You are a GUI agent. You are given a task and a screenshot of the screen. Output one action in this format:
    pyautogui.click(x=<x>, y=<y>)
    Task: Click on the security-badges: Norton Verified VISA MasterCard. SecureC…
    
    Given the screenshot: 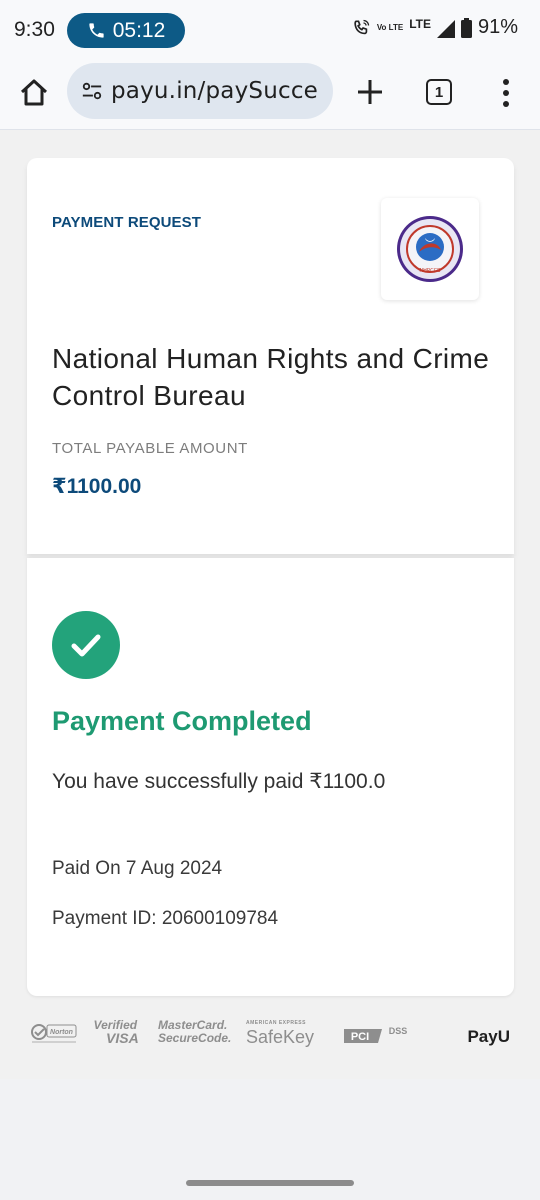 What is the action you would take?
    pyautogui.click(x=270, y=1039)
    